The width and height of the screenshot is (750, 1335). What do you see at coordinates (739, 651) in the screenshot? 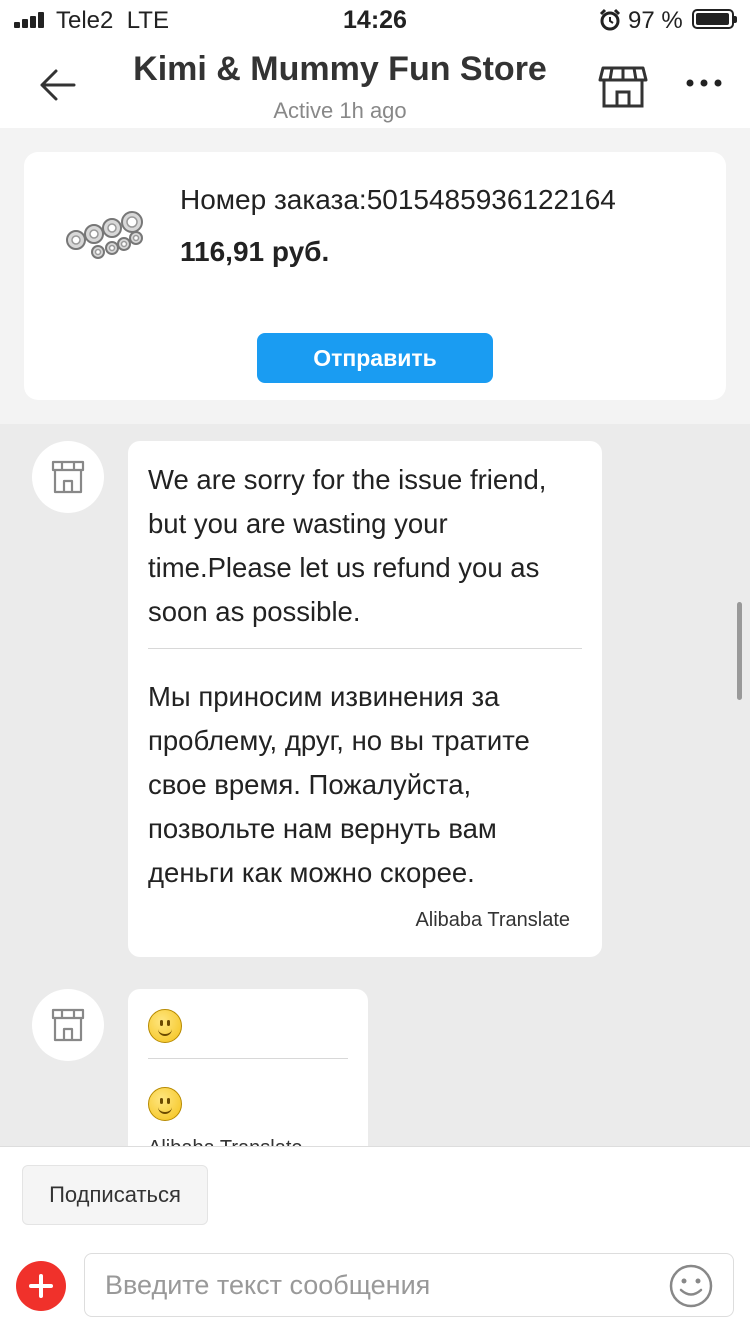
I see `chat-scrollbar` at bounding box center [739, 651].